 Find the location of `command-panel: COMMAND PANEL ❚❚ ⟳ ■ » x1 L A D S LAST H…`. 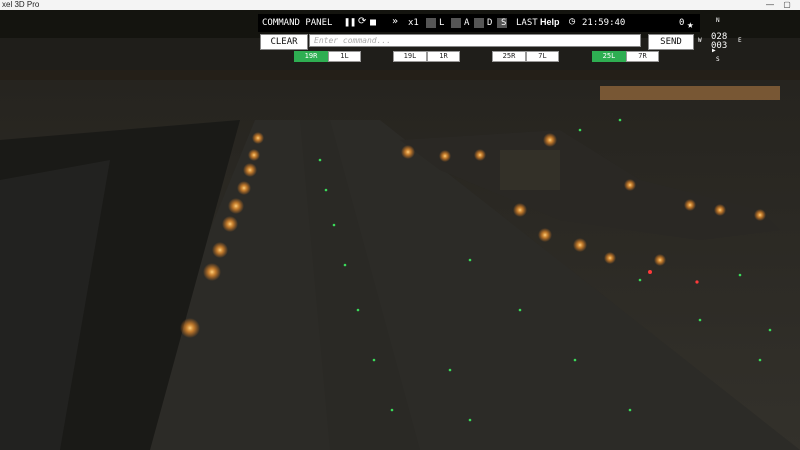

command-panel: COMMAND PANEL ❚❚ ⟳ ■ » x1 L A D S LAST H… is located at coordinates (479, 23).